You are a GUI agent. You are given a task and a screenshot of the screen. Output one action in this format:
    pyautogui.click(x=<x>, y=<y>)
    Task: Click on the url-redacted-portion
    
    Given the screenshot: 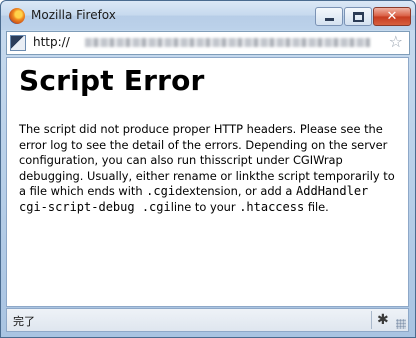 What is the action you would take?
    pyautogui.click(x=227, y=42)
    